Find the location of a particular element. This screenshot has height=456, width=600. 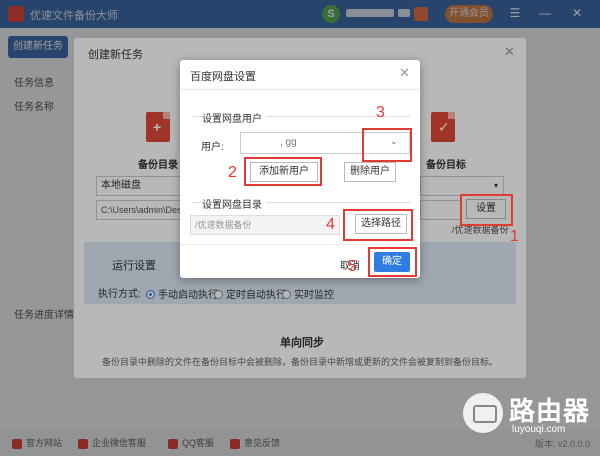

watermark-url: luyouqi.com is located at coordinates (539, 429).